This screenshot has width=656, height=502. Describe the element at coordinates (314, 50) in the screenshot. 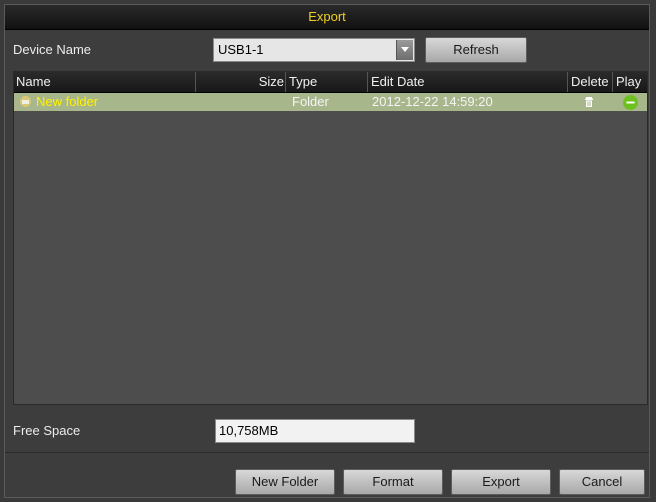

I see `device-name-select: USB1-1` at that location.